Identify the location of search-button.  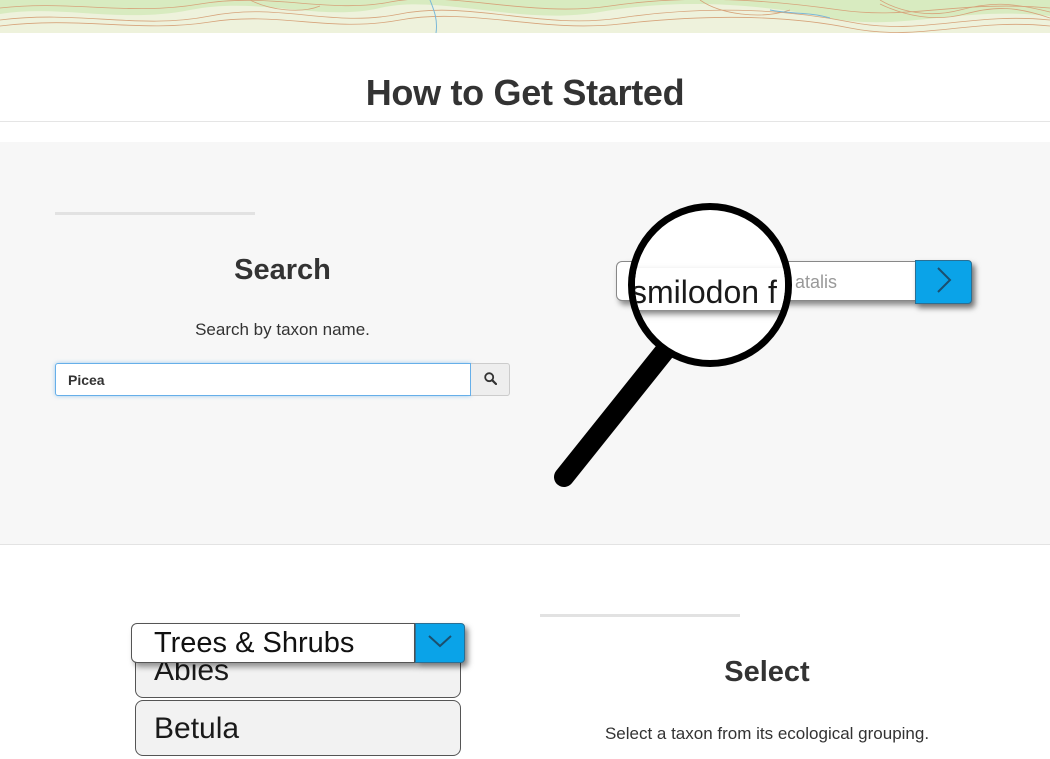
(490, 379).